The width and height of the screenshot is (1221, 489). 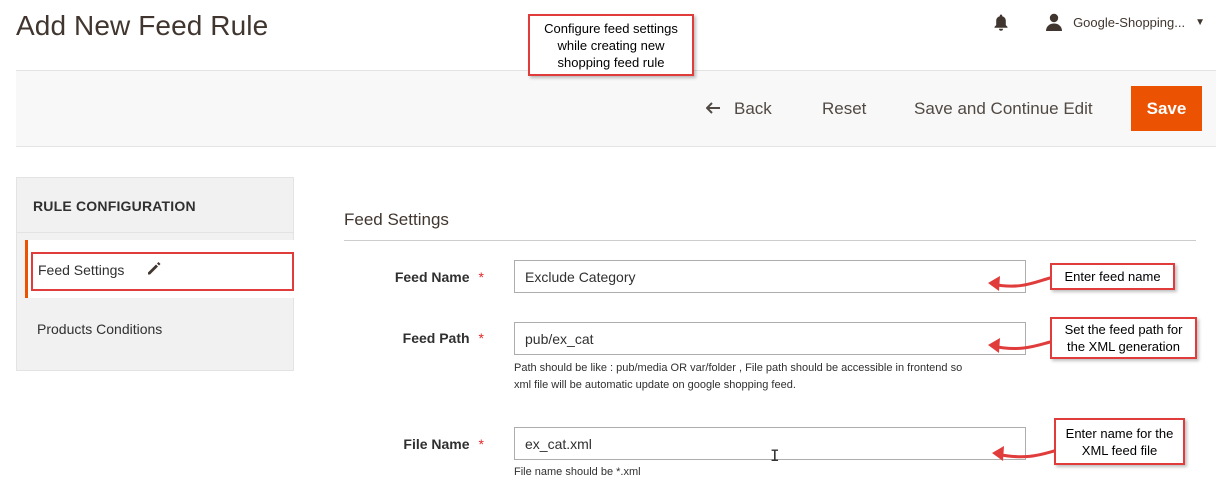 What do you see at coordinates (1021, 282) in the screenshot?
I see `arrow-feed-name` at bounding box center [1021, 282].